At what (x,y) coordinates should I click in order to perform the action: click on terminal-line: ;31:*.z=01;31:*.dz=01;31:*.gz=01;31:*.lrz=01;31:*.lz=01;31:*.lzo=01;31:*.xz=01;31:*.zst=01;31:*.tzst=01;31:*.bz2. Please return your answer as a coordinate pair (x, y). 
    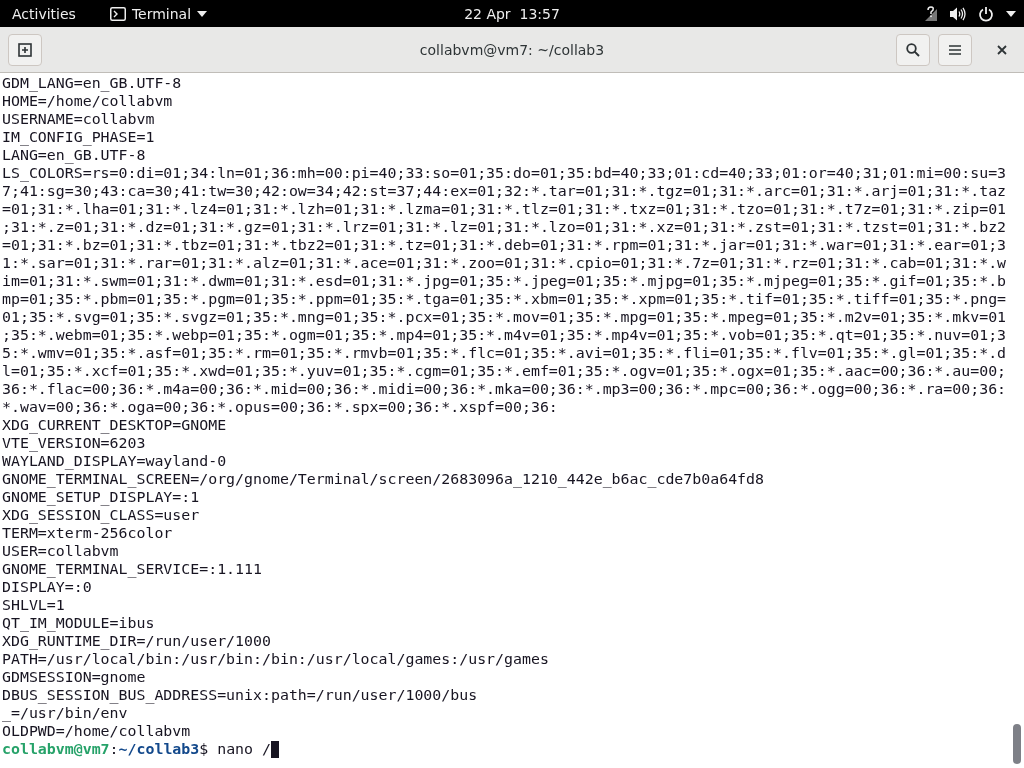
    Looking at the image, I should click on (505, 227).